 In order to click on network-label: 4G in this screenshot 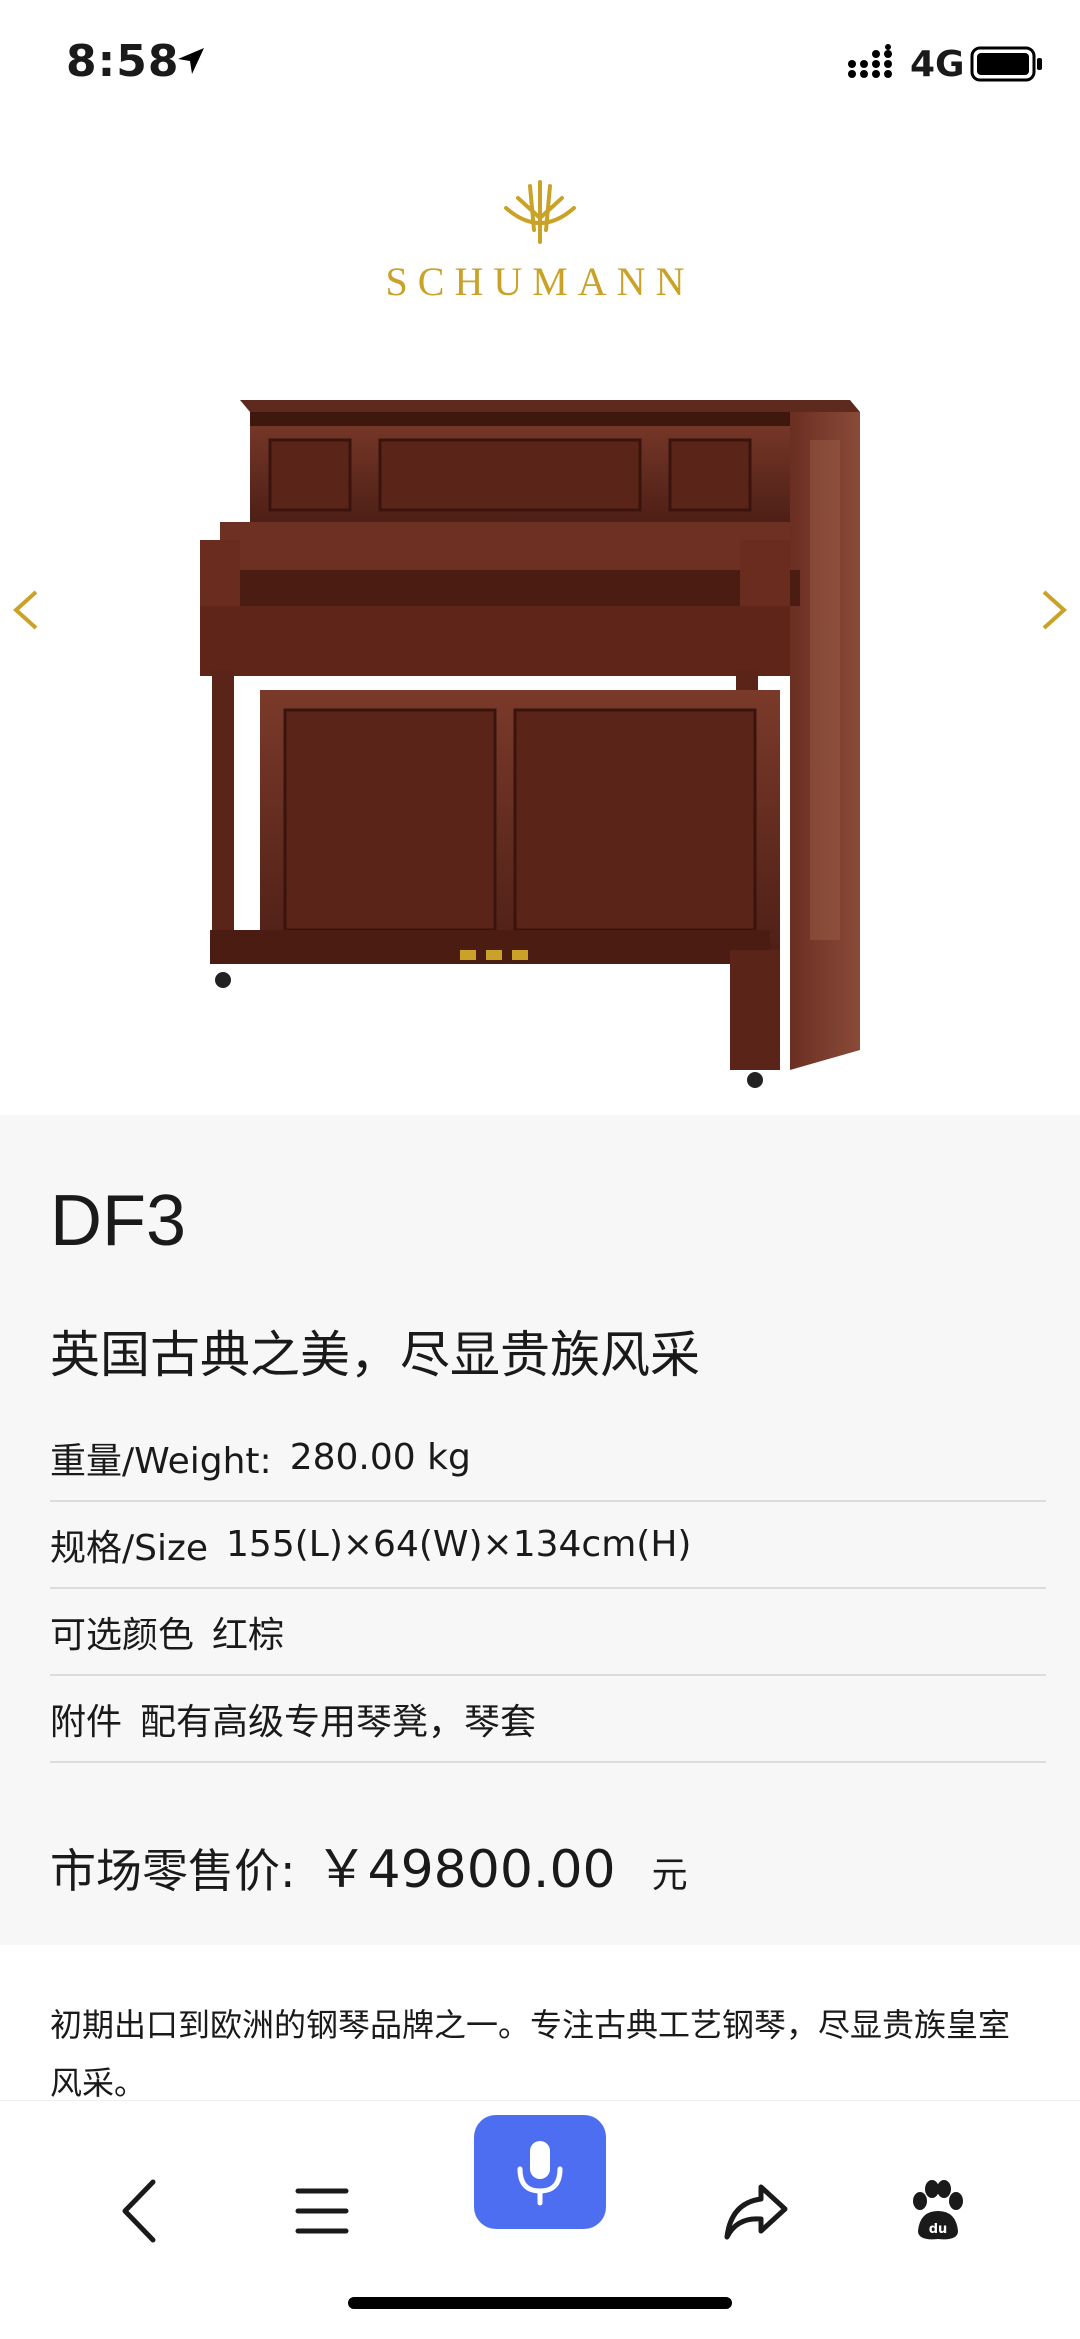, I will do `click(937, 64)`.